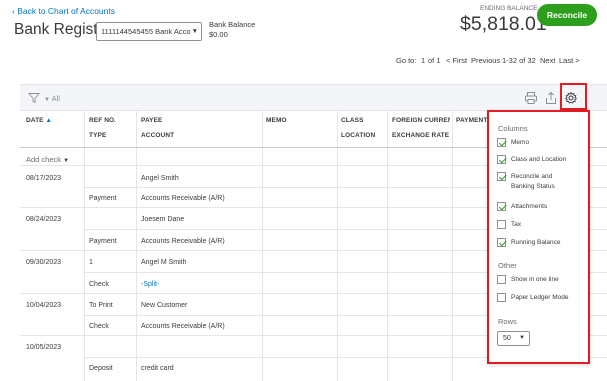 Image resolution: width=607 pixels, height=381 pixels. I want to click on column-header-payment: PAYMENT, so click(471, 120).